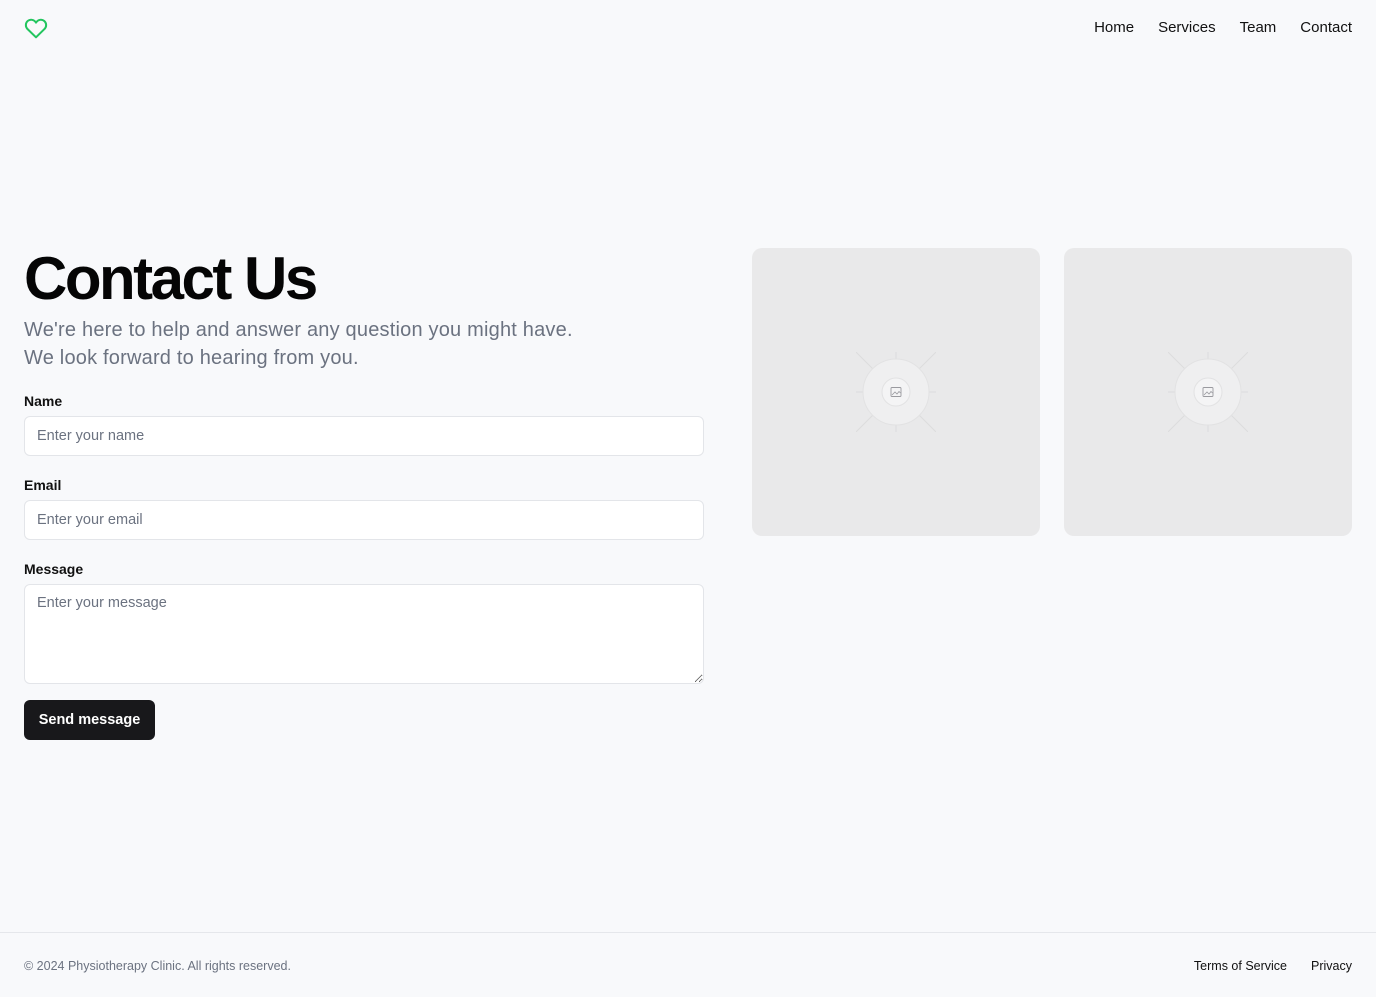  I want to click on message-label: Message, so click(54, 569).